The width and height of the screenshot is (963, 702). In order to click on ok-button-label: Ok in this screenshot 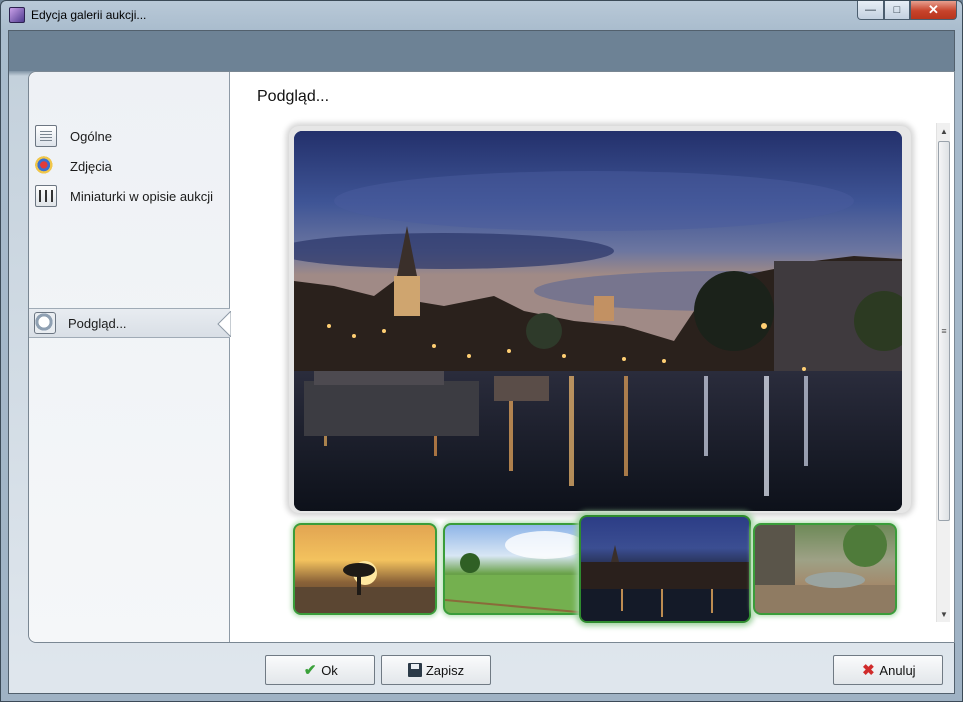, I will do `click(329, 670)`.